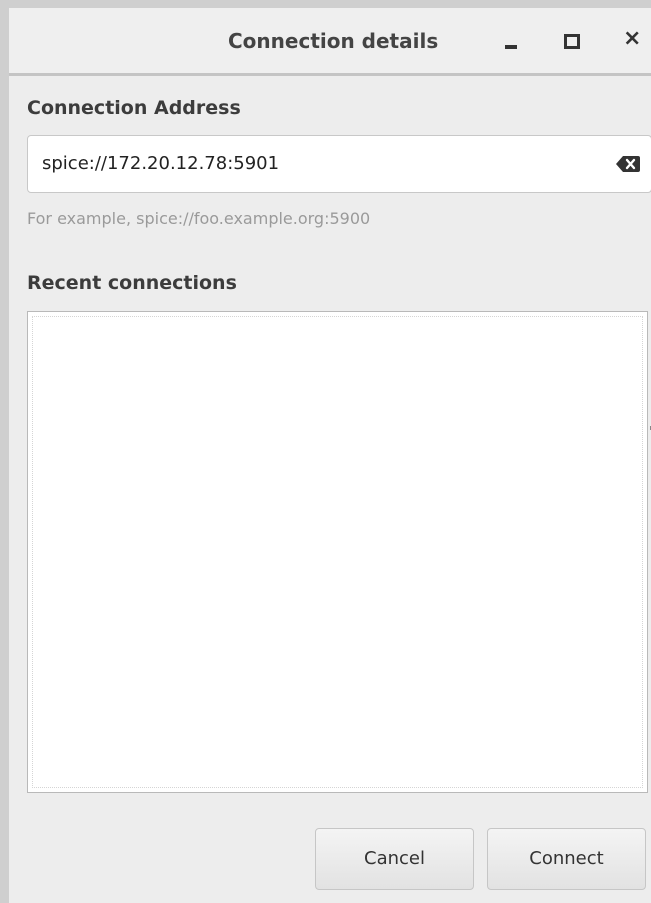 This screenshot has height=903, width=651. What do you see at coordinates (132, 283) in the screenshot?
I see `recent-connections-label: Recent connections` at bounding box center [132, 283].